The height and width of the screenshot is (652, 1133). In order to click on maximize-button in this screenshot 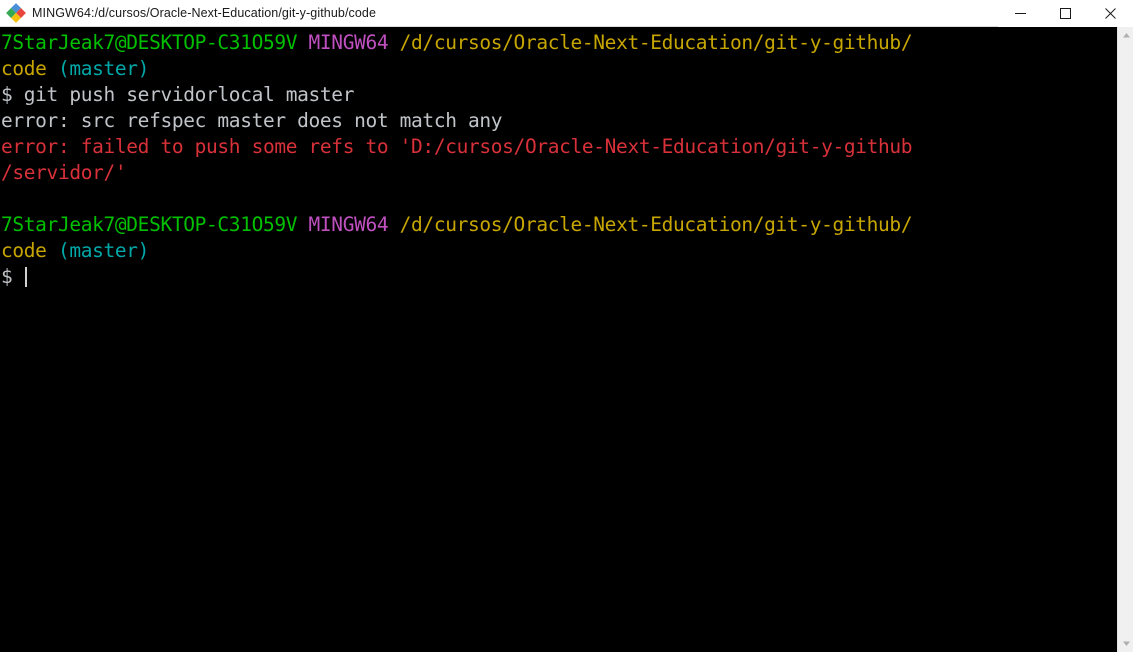, I will do `click(1065, 13)`.